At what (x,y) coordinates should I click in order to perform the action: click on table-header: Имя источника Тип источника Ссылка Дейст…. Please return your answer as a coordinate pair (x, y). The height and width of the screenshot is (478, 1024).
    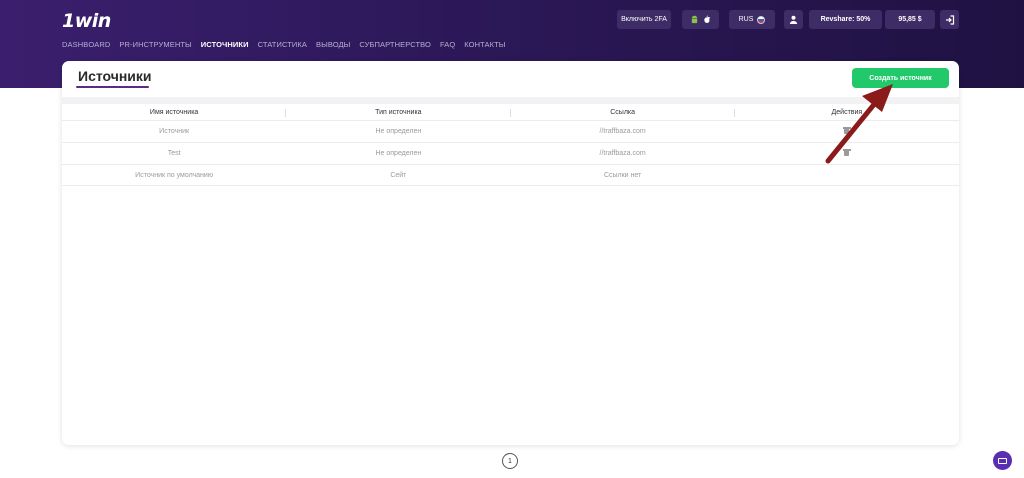
    Looking at the image, I should click on (510, 113).